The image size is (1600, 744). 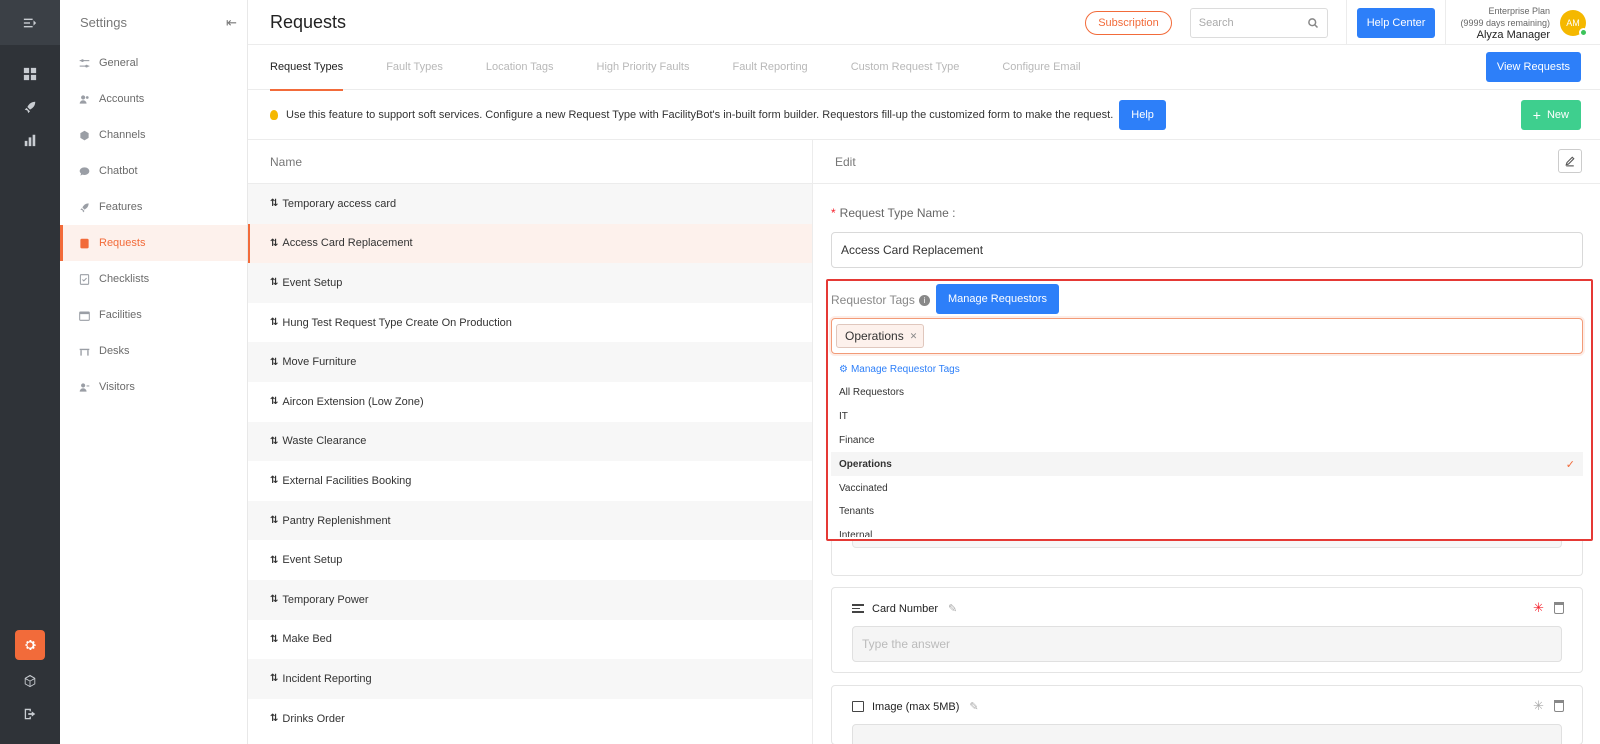 What do you see at coordinates (530, 599) in the screenshot?
I see `list-item: ⇅ Temporary Power` at bounding box center [530, 599].